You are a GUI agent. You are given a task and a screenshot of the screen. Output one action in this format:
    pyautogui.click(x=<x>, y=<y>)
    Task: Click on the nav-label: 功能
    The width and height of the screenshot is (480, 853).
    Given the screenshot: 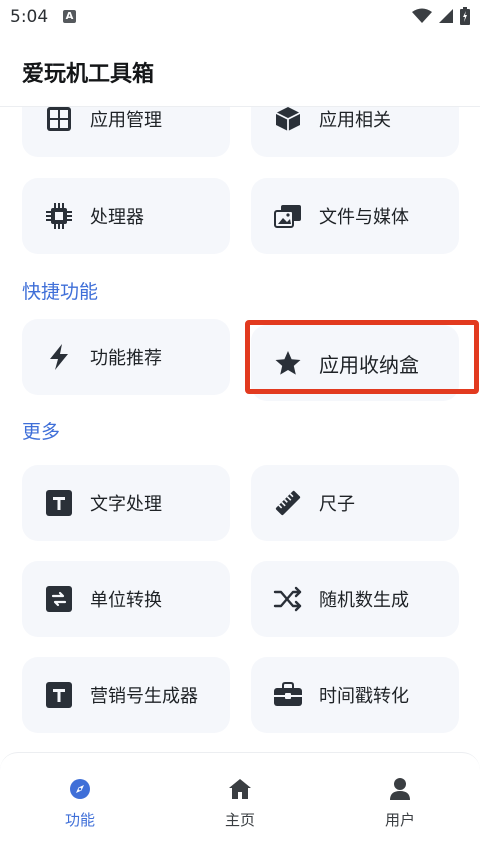 What is the action you would take?
    pyautogui.click(x=79, y=820)
    